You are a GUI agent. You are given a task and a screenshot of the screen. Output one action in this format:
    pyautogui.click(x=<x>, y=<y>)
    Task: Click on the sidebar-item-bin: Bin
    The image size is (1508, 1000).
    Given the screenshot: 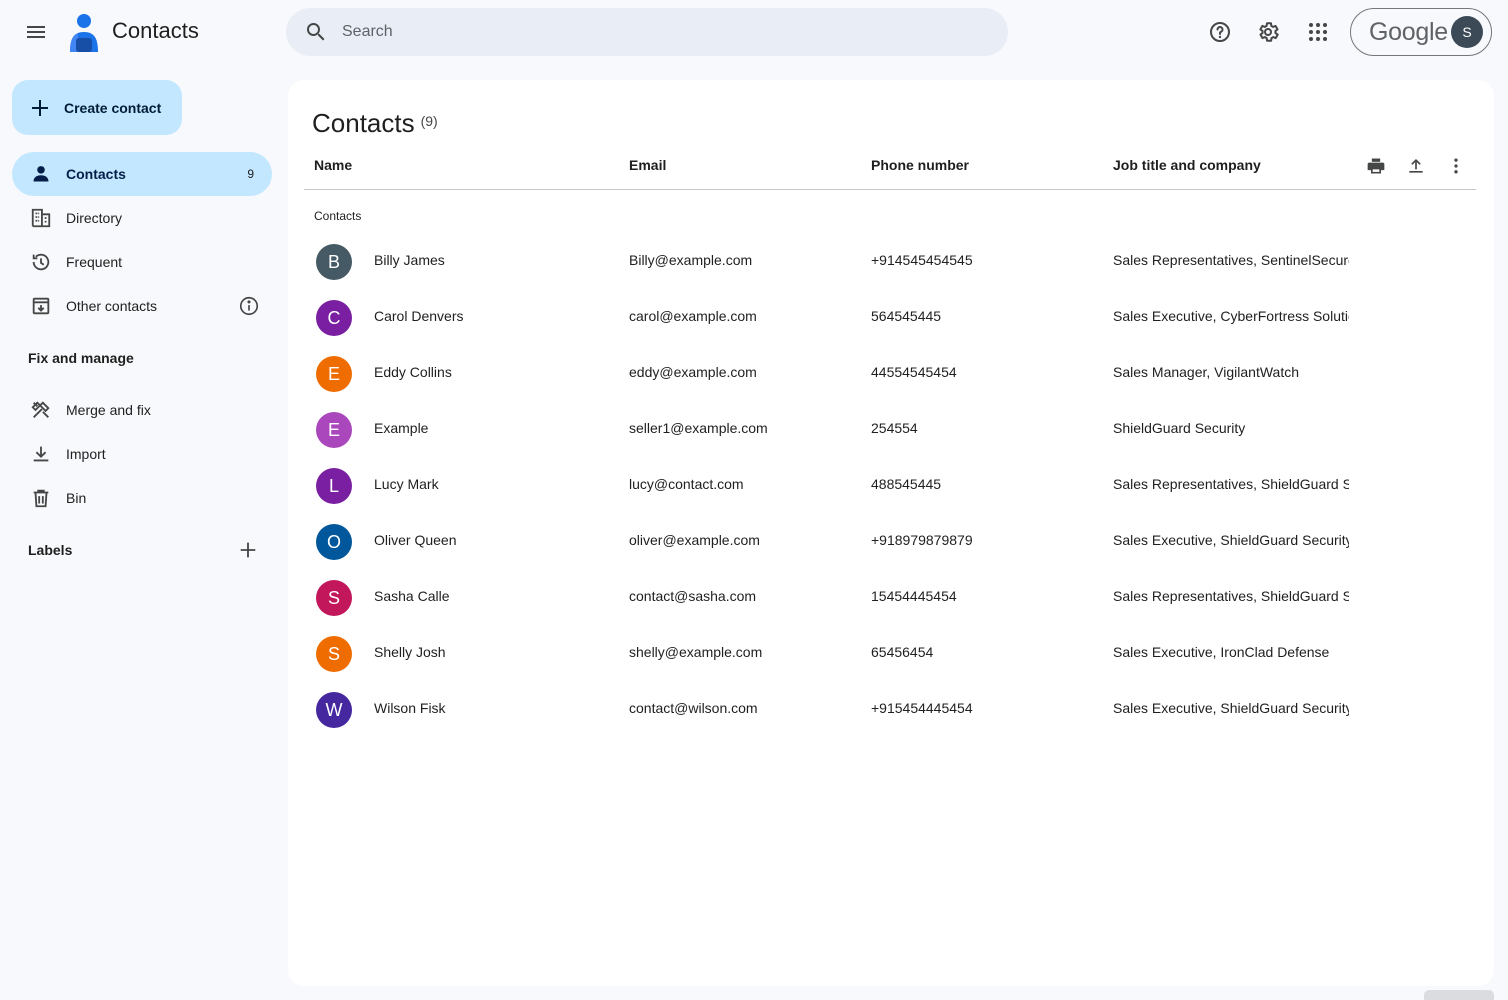 What is the action you would take?
    pyautogui.click(x=142, y=498)
    